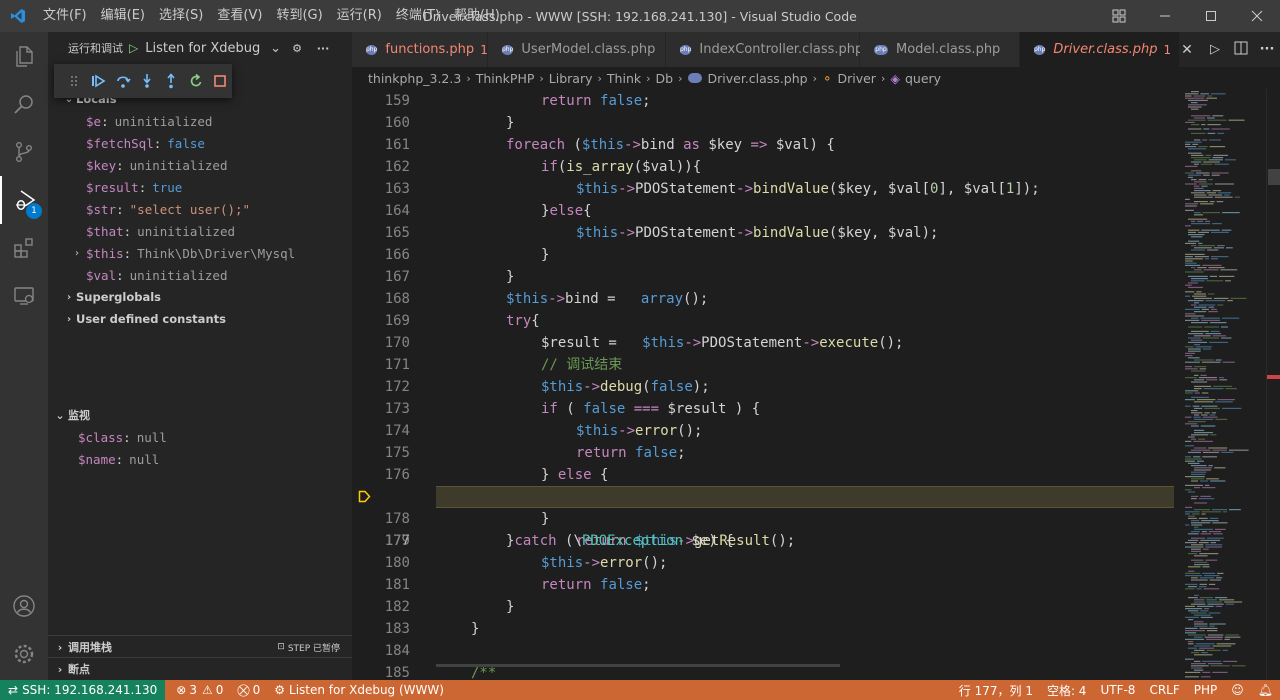 This screenshot has height=700, width=1280. I want to click on close-tab-icon: ✕, so click(1187, 50).